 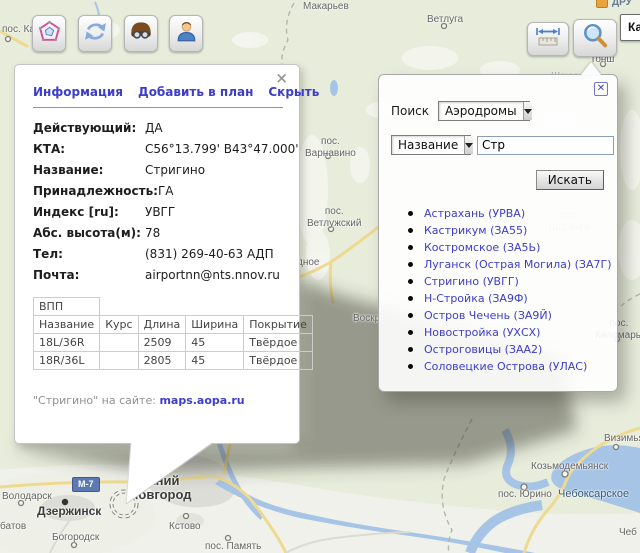 I want to click on search-query-input, so click(x=545, y=145).